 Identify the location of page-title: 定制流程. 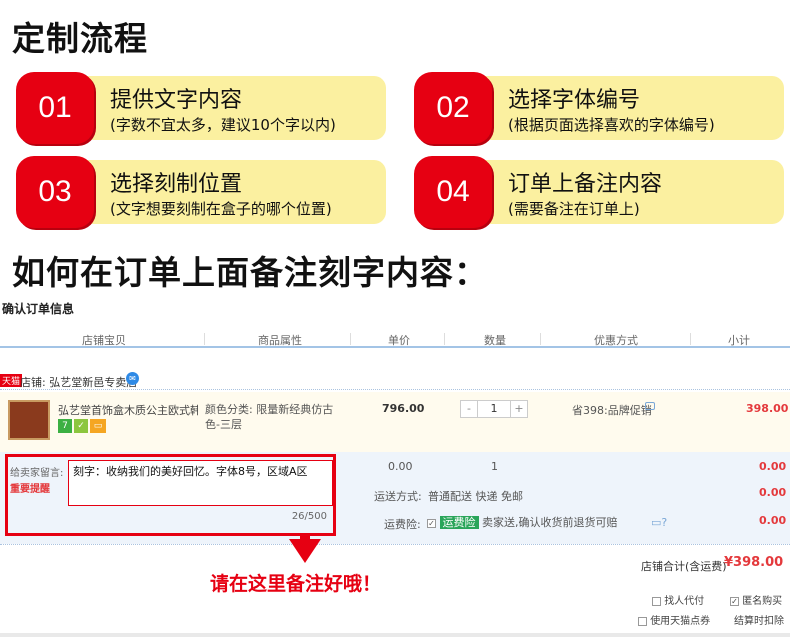
(80, 38).